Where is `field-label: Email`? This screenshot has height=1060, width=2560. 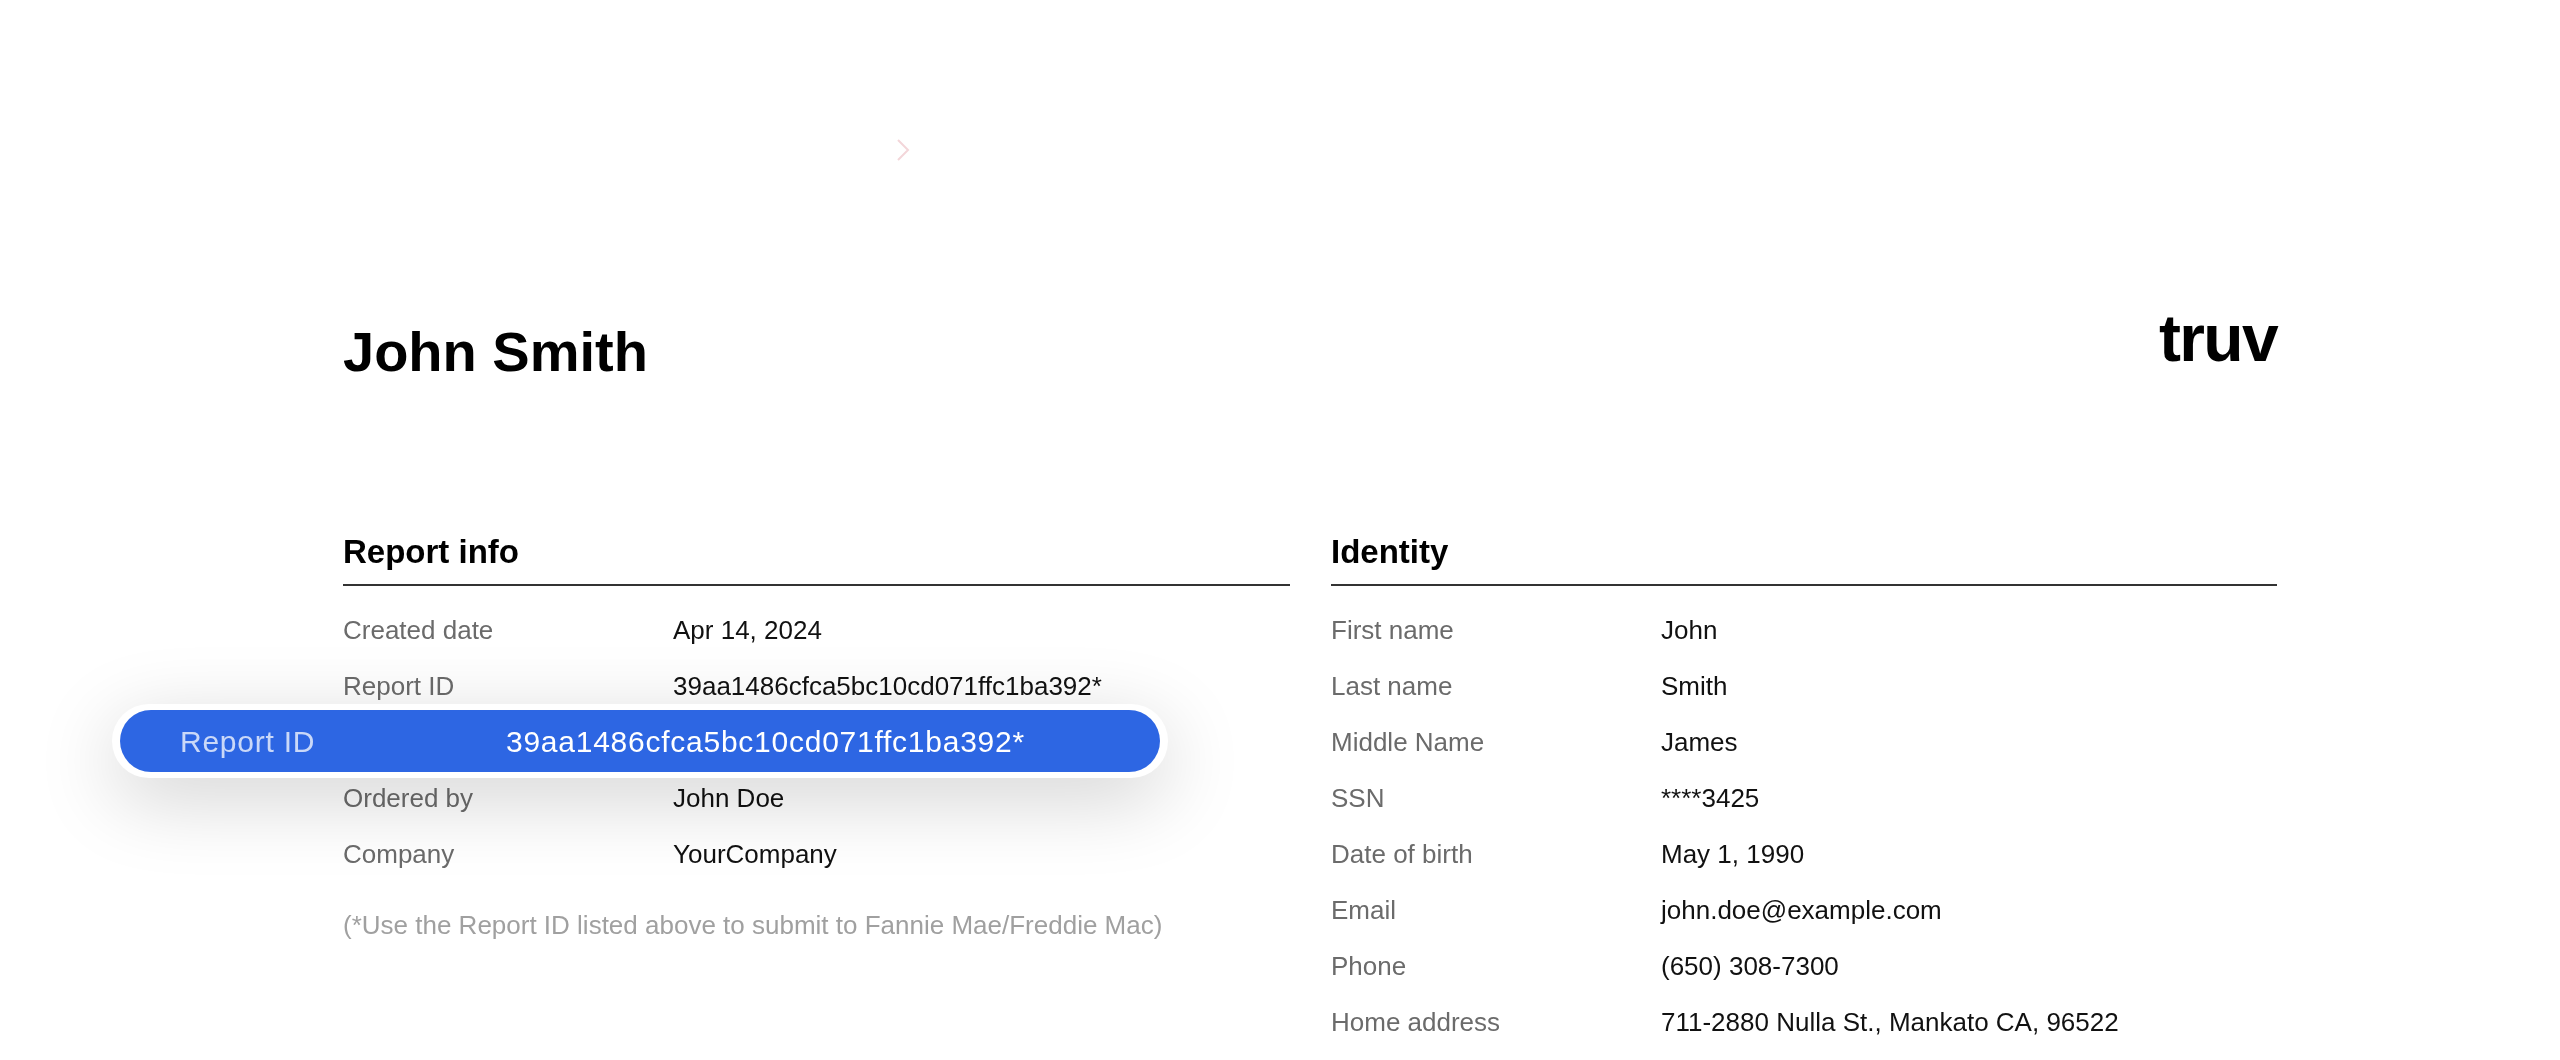 field-label: Email is located at coordinates (1364, 910).